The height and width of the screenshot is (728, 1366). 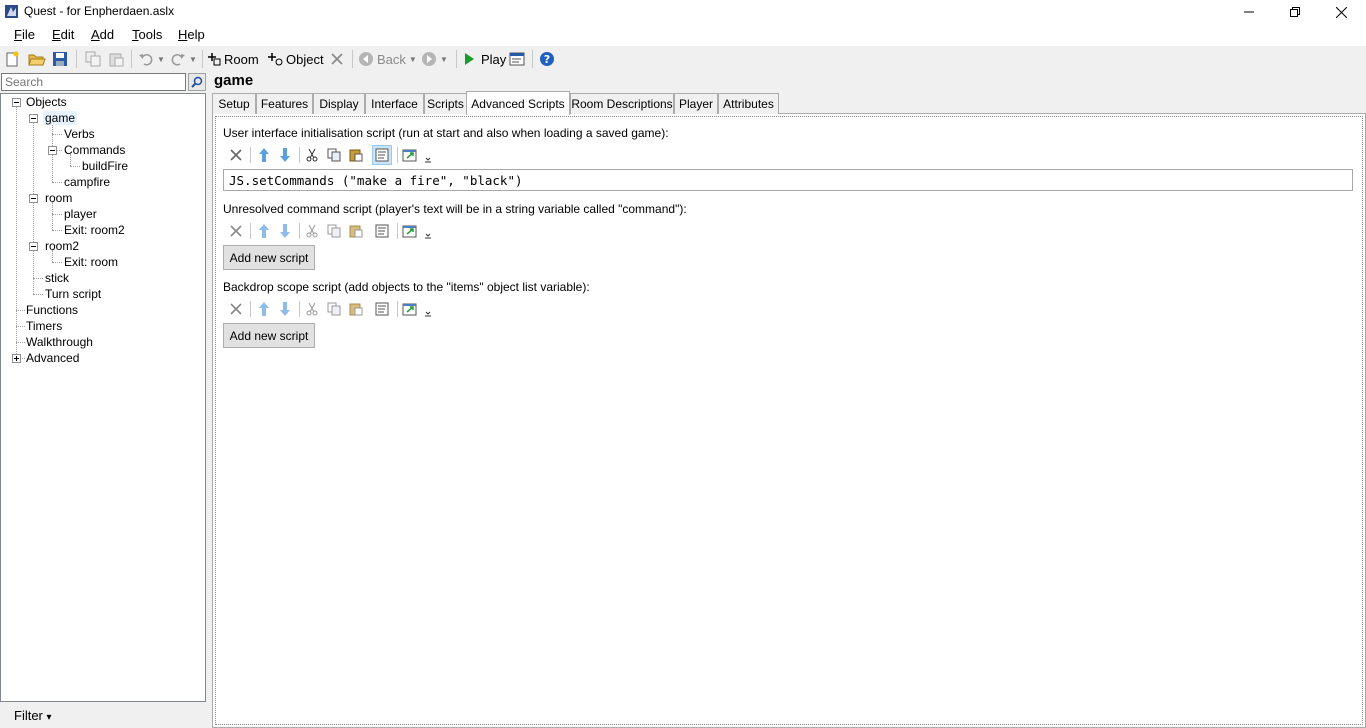 I want to click on close-button, so click(x=1341, y=12).